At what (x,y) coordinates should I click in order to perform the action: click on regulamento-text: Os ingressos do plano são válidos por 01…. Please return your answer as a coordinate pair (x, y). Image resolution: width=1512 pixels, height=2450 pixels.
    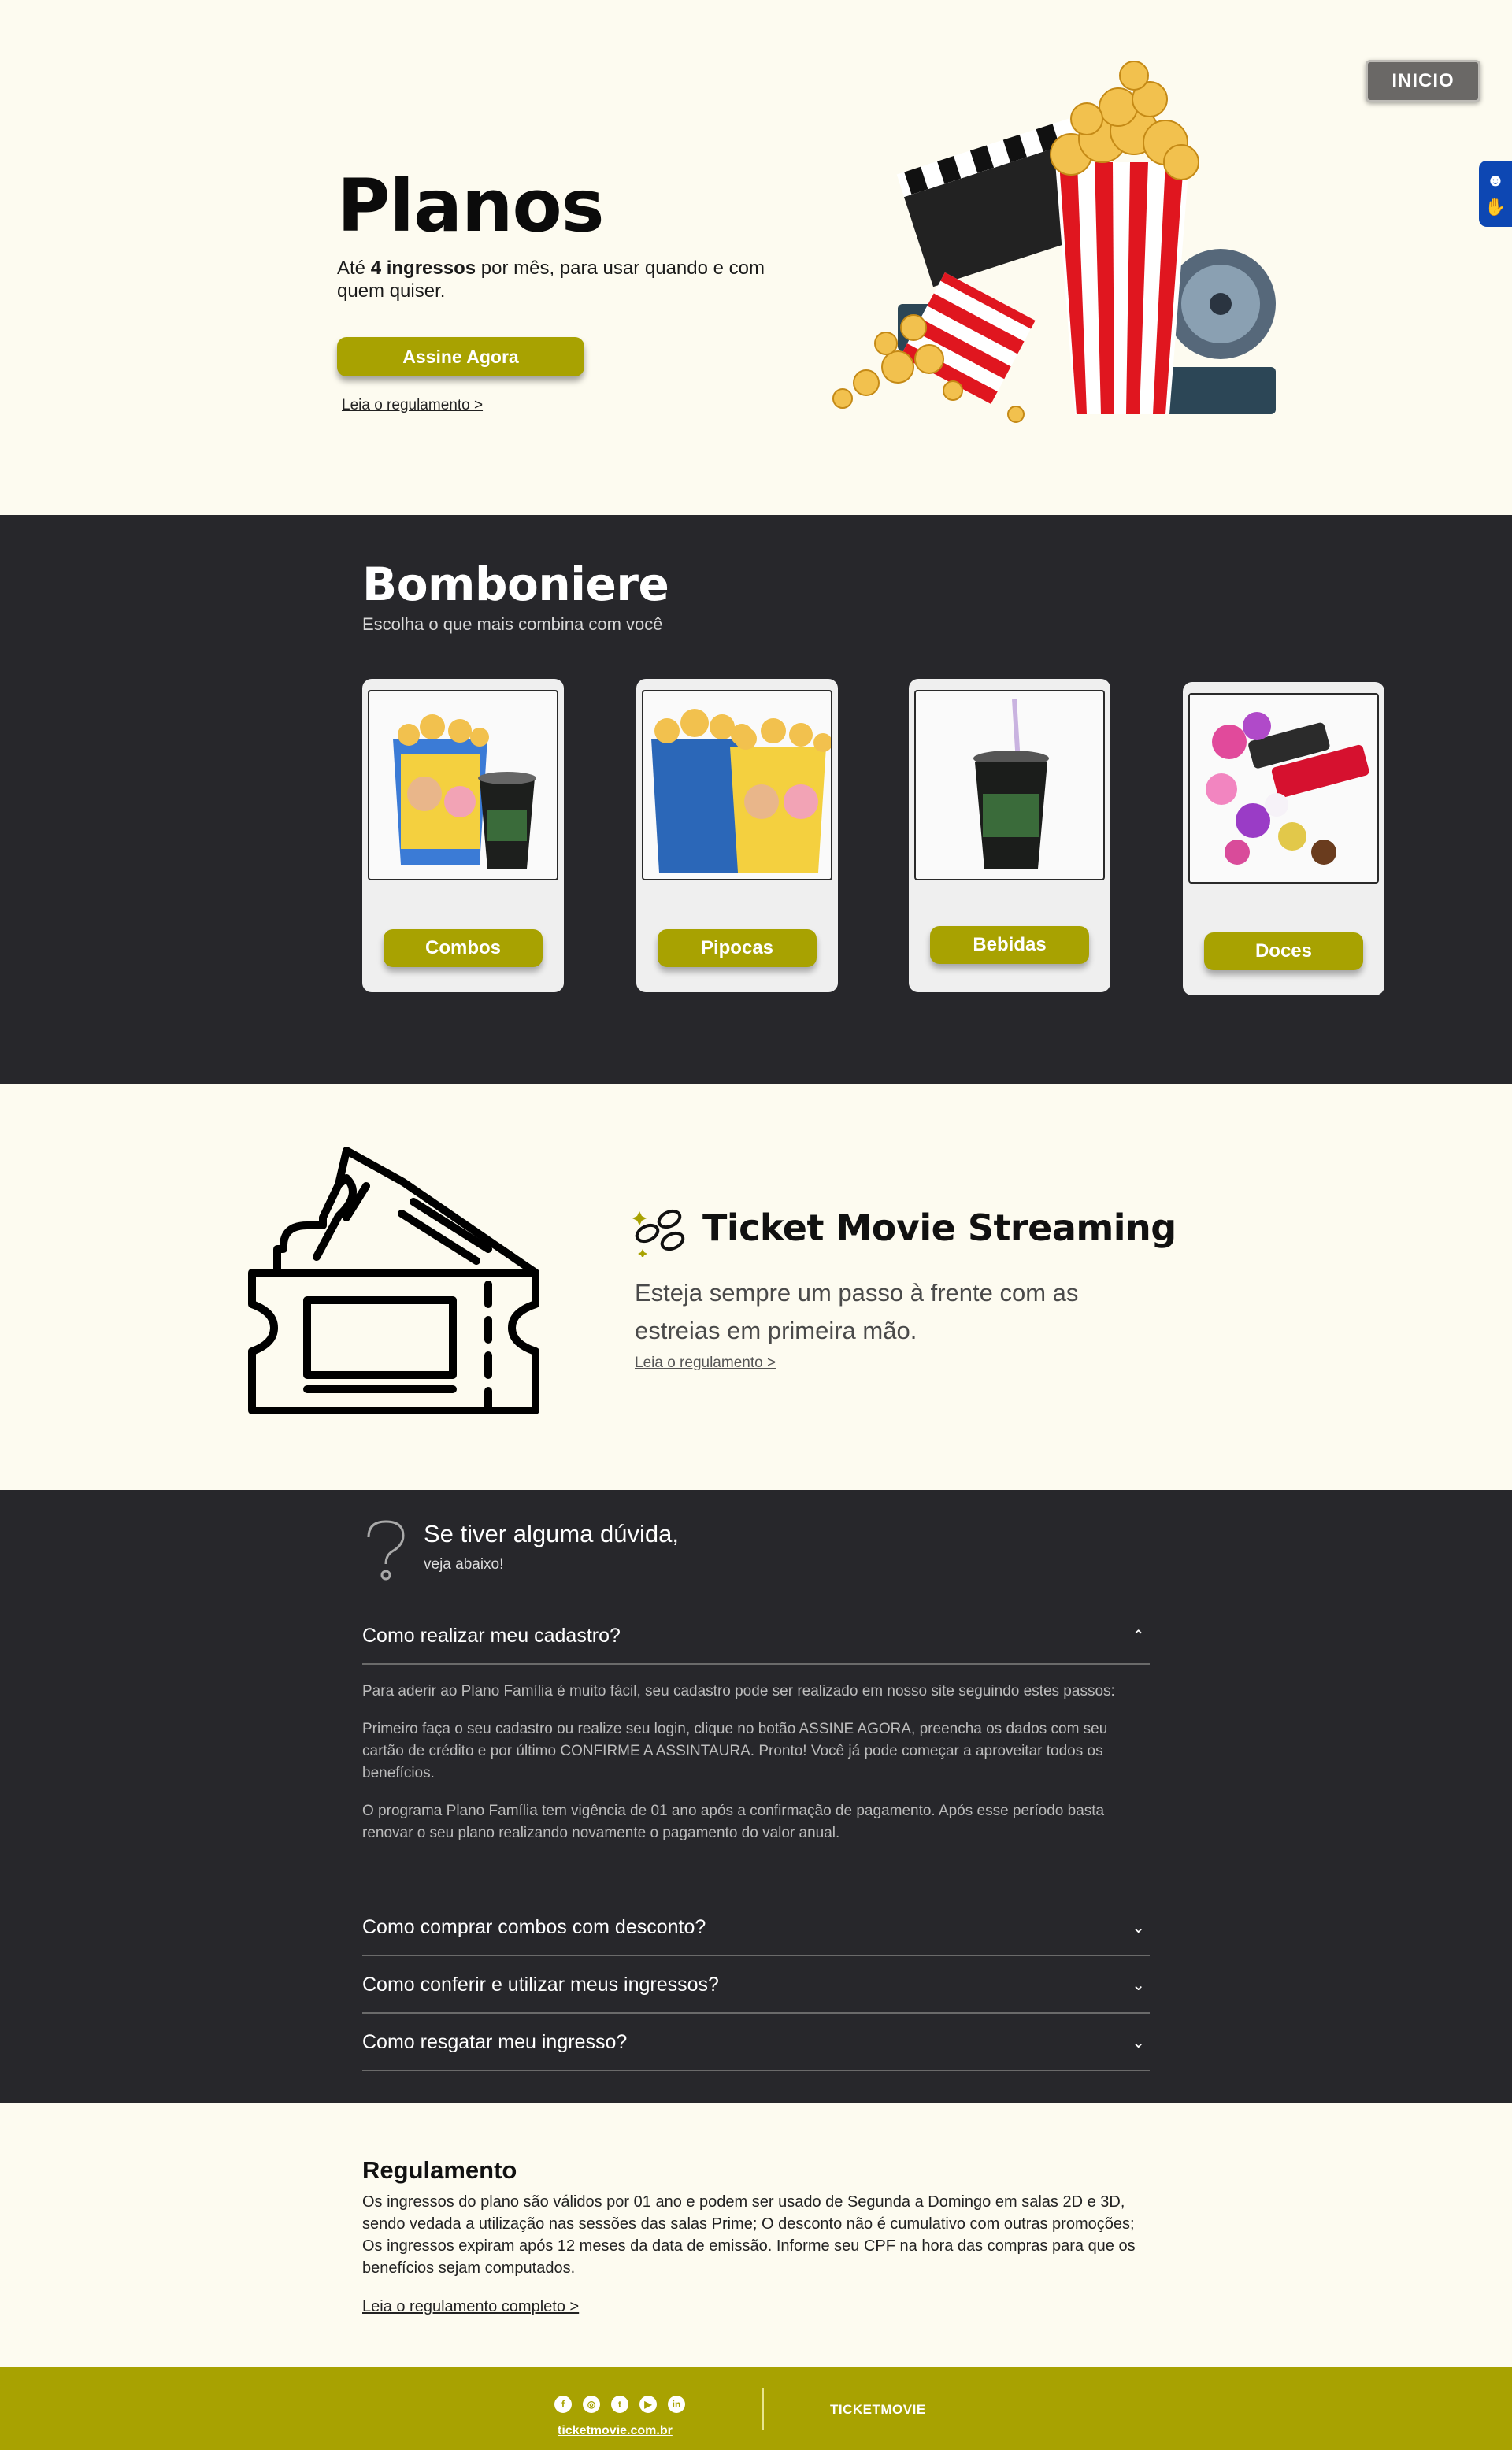
    Looking at the image, I should click on (749, 2235).